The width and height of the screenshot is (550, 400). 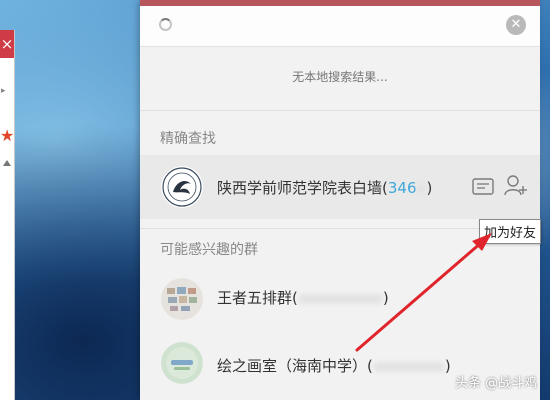 I want to click on watermark: 头条 @战斗鸡, so click(x=496, y=383).